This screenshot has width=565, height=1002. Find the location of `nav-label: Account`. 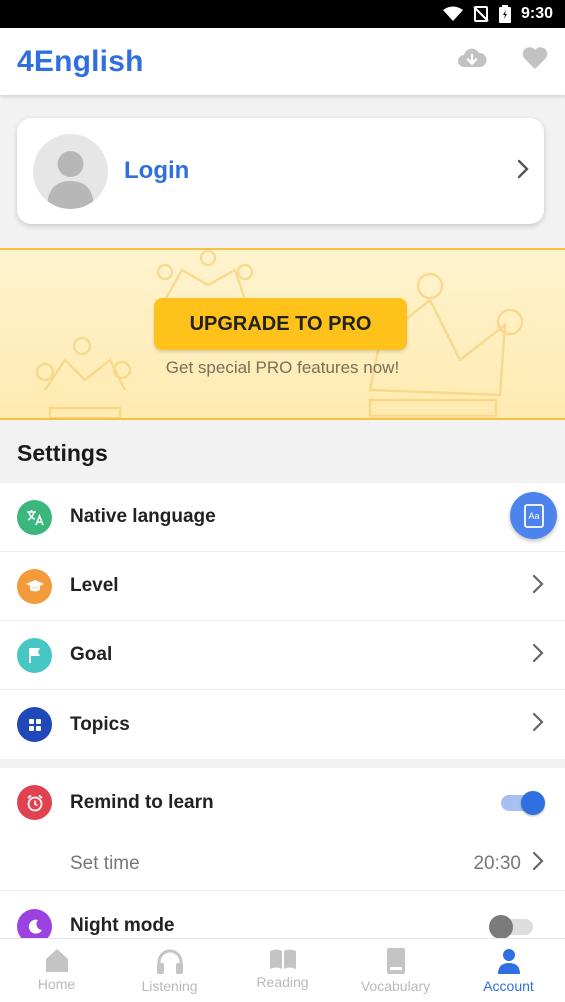

nav-label: Account is located at coordinates (508, 986).